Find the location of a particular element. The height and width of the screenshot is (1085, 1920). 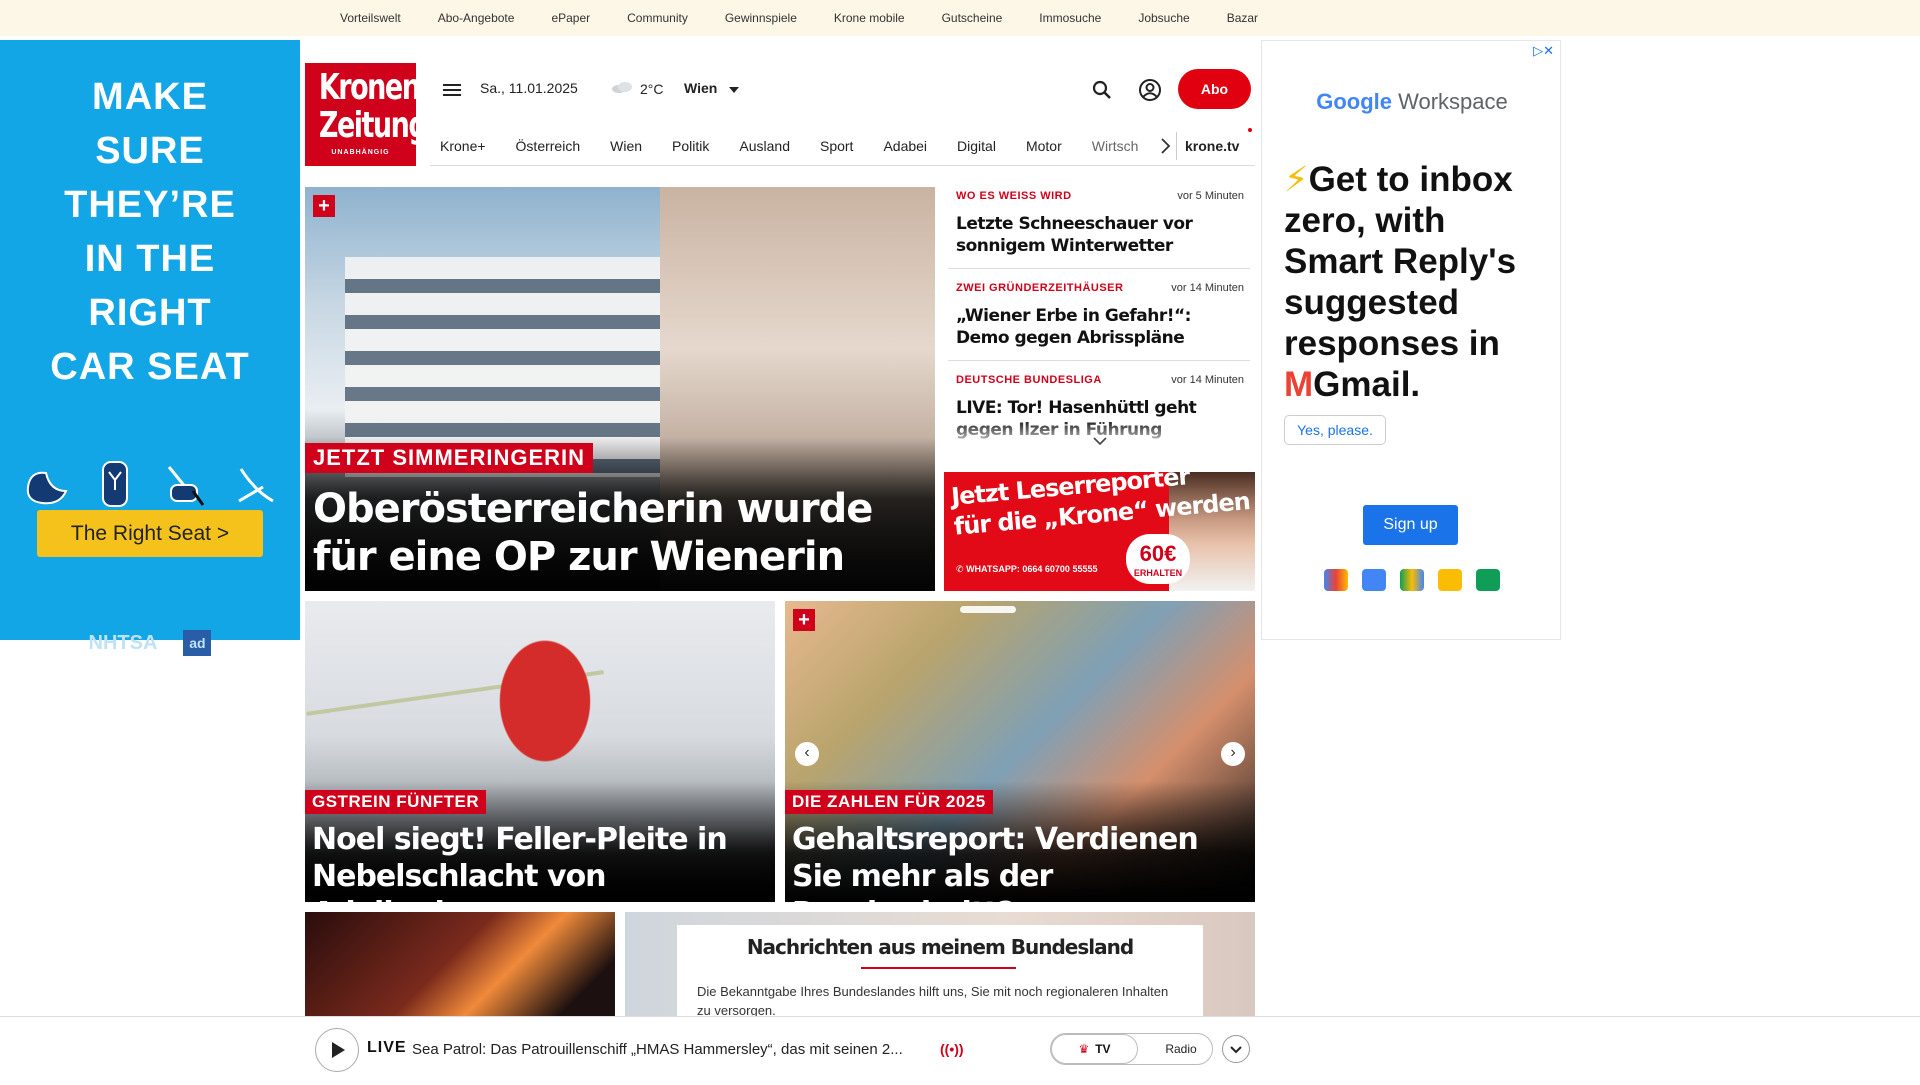

ad-headline-line: THEY’RE is located at coordinates (150, 205).